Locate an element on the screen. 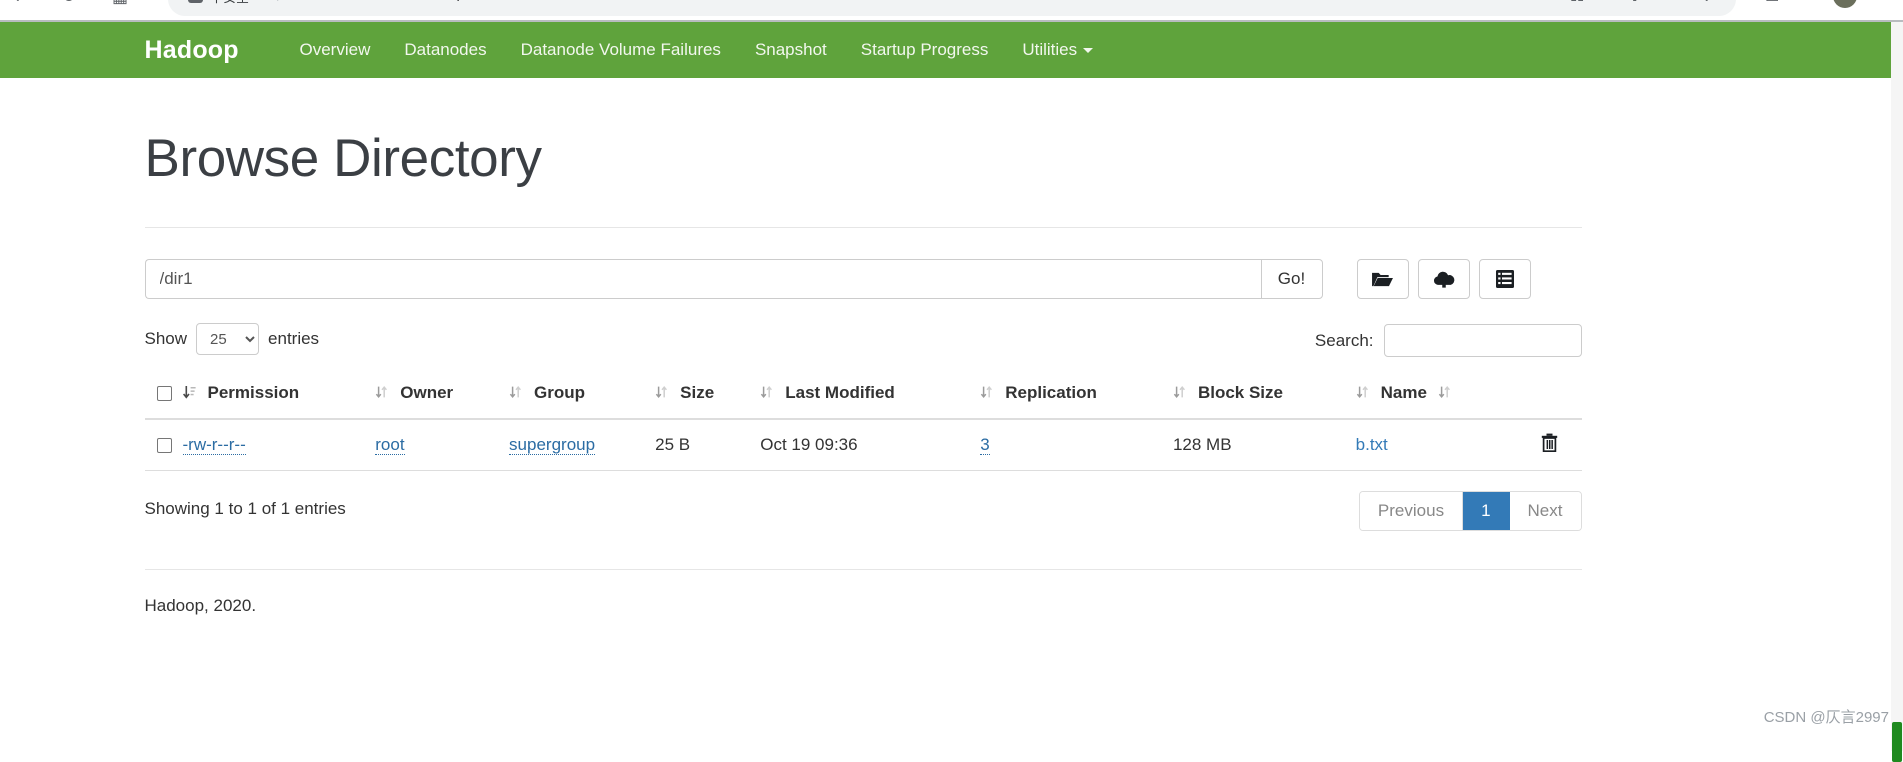 The width and height of the screenshot is (1903, 762). list-view-icon is located at coordinates (1505, 279).